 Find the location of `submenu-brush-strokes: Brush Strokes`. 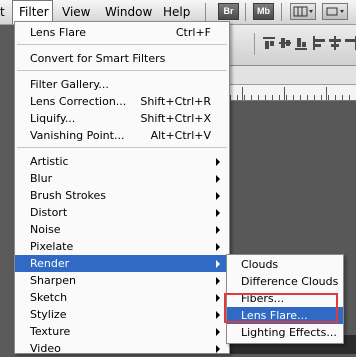

submenu-brush-strokes: Brush Strokes is located at coordinates (122, 195).